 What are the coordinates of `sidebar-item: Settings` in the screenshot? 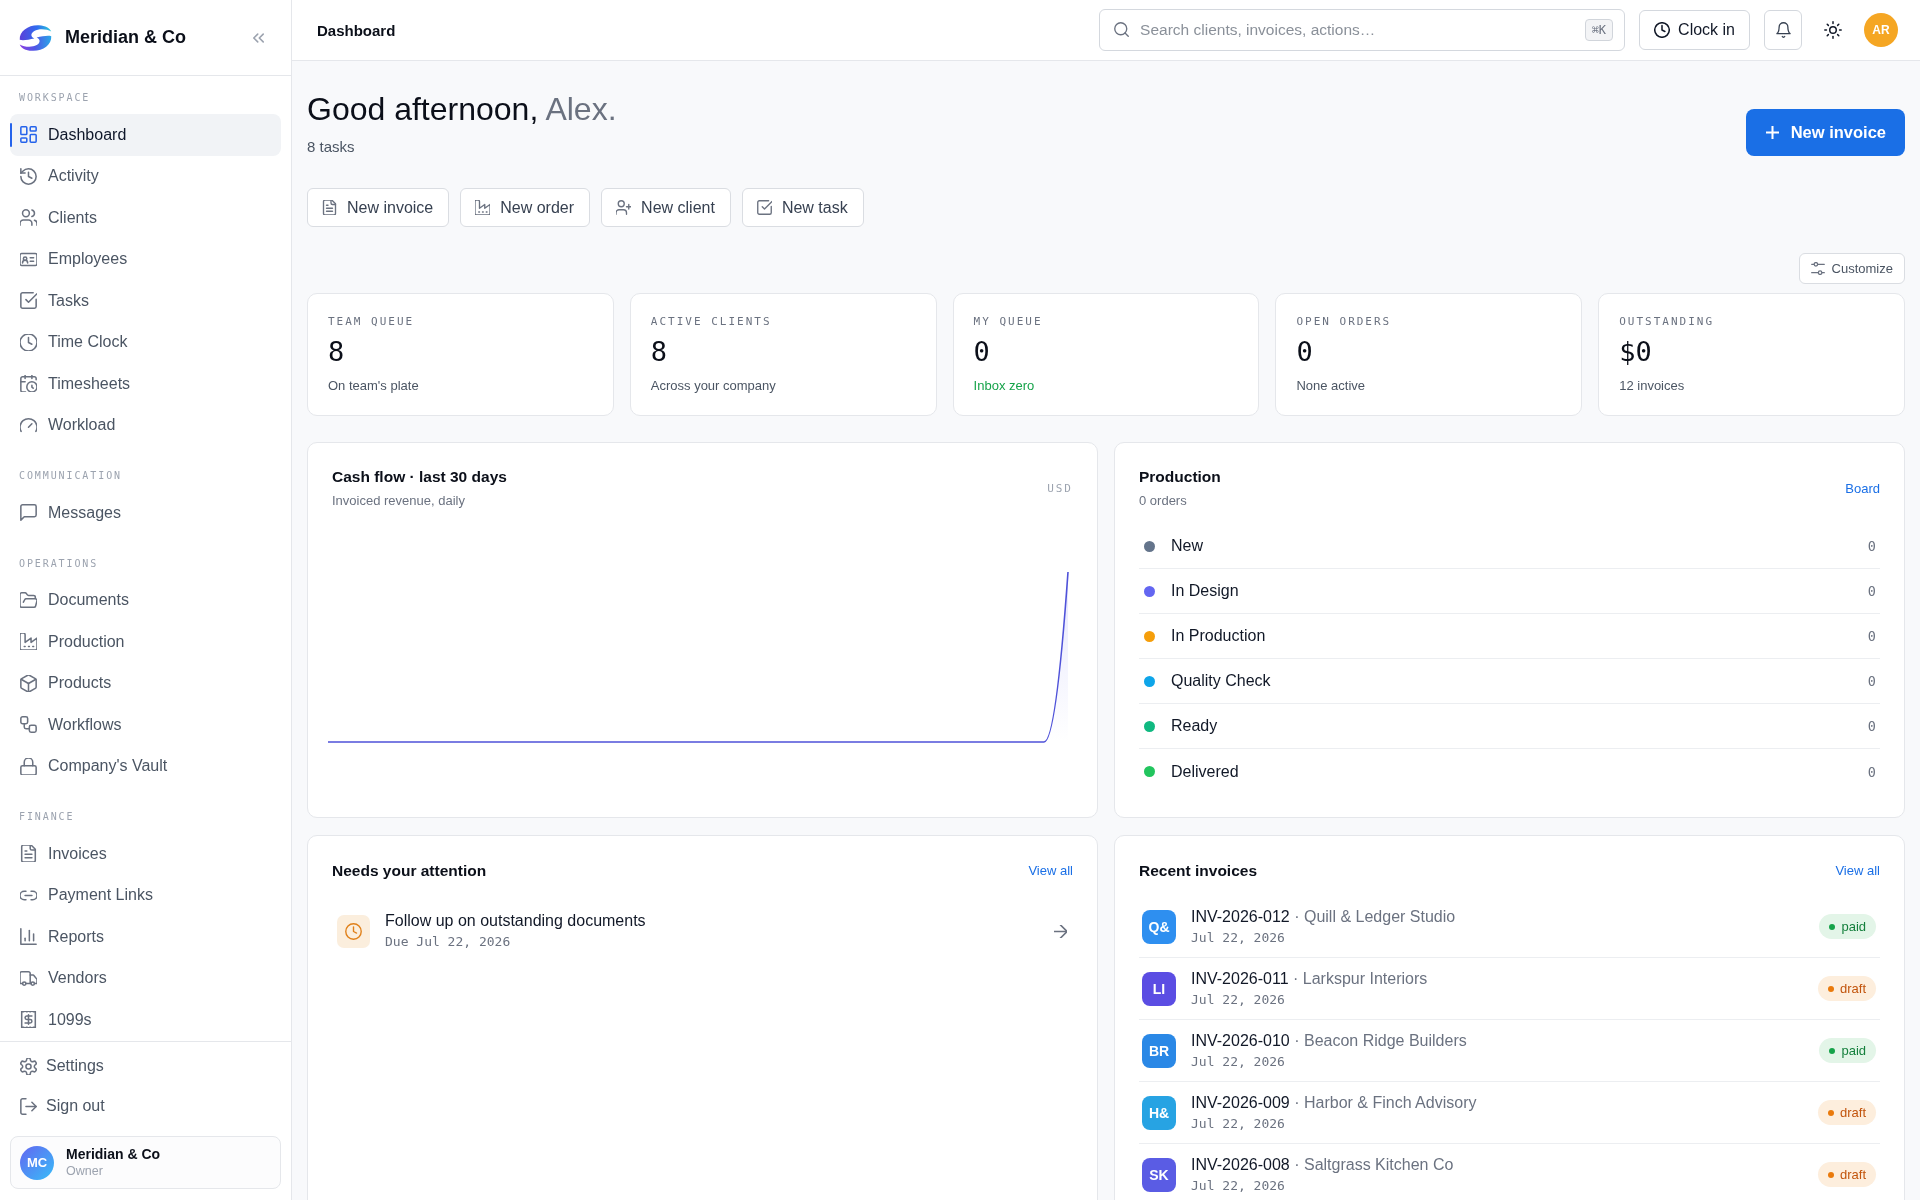 It's located at (145, 1066).